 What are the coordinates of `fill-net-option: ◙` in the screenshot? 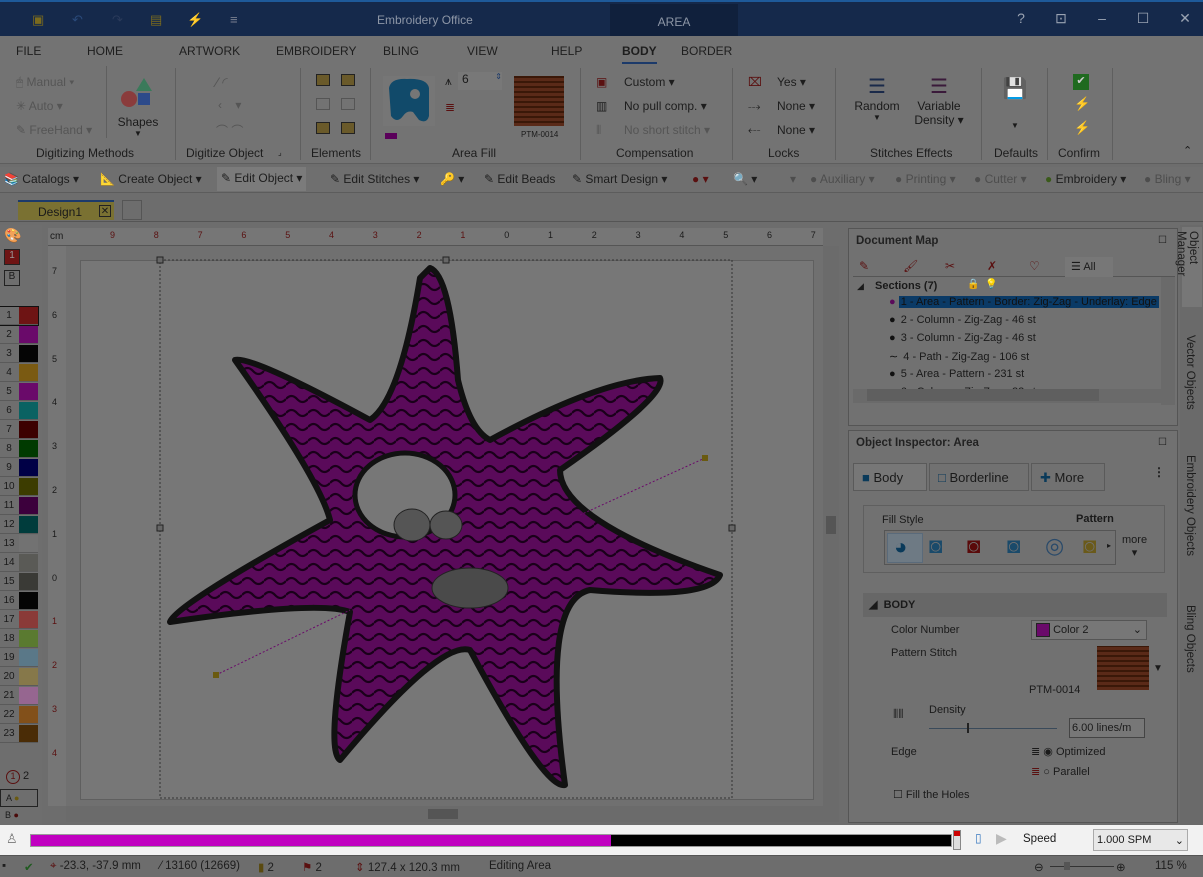 It's located at (1013, 546).